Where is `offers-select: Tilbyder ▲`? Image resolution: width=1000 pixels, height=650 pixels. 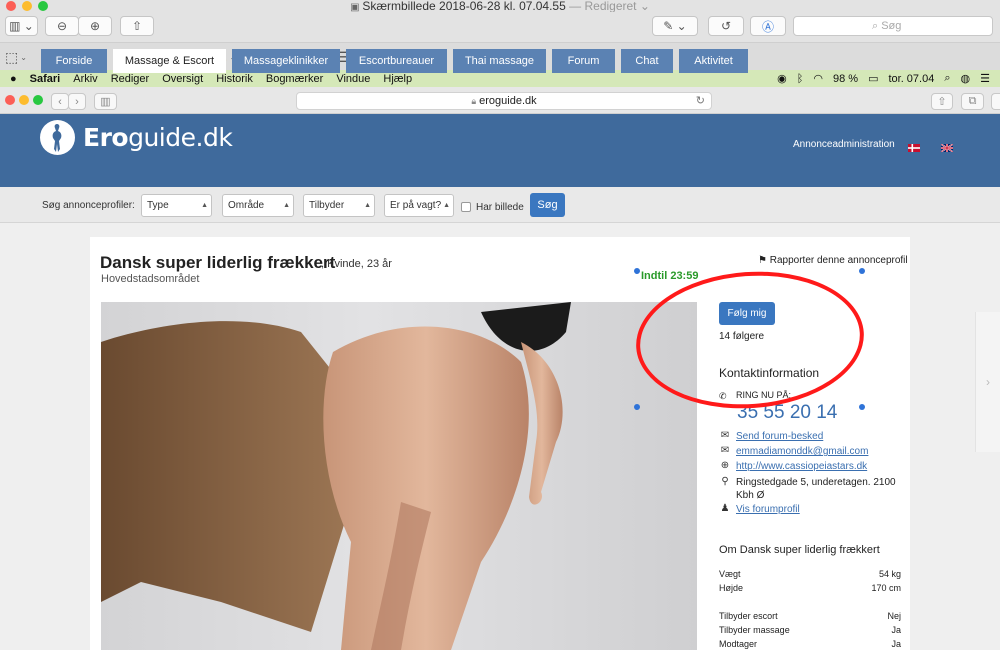 offers-select: Tilbyder ▲ is located at coordinates (339, 205).